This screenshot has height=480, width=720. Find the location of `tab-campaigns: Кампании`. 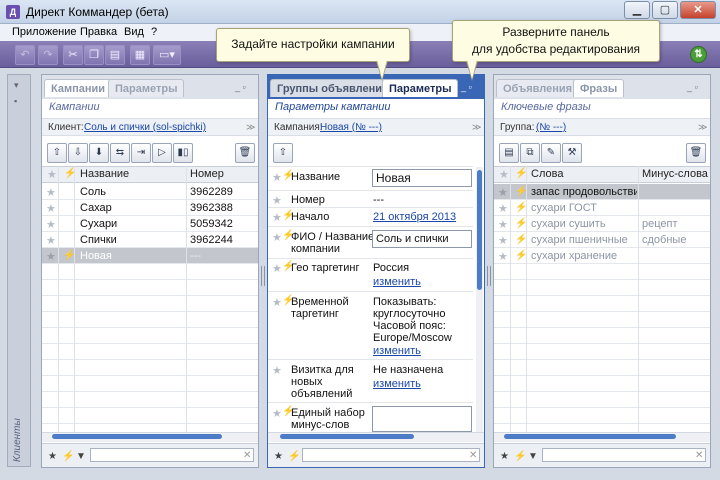

tab-campaigns: Кампании is located at coordinates (78, 88).